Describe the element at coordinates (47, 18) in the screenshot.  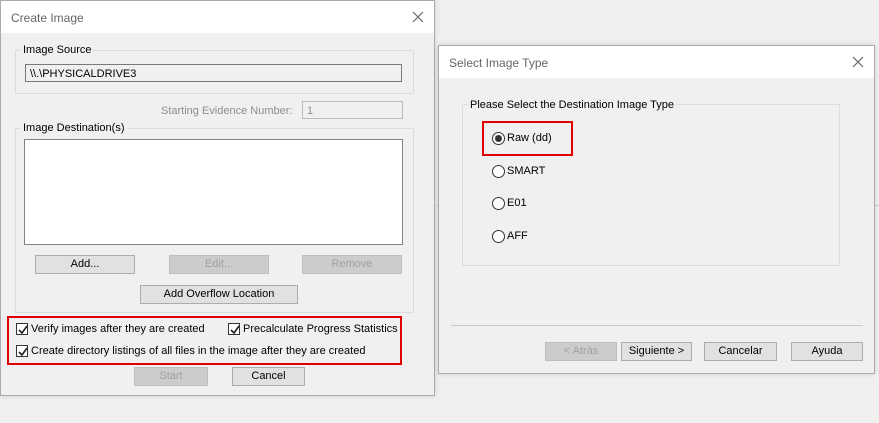
I see `dialog-title: Create Image` at that location.